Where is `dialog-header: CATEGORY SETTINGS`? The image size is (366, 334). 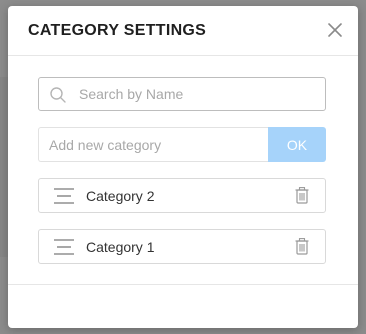 dialog-header: CATEGORY SETTINGS is located at coordinates (183, 31).